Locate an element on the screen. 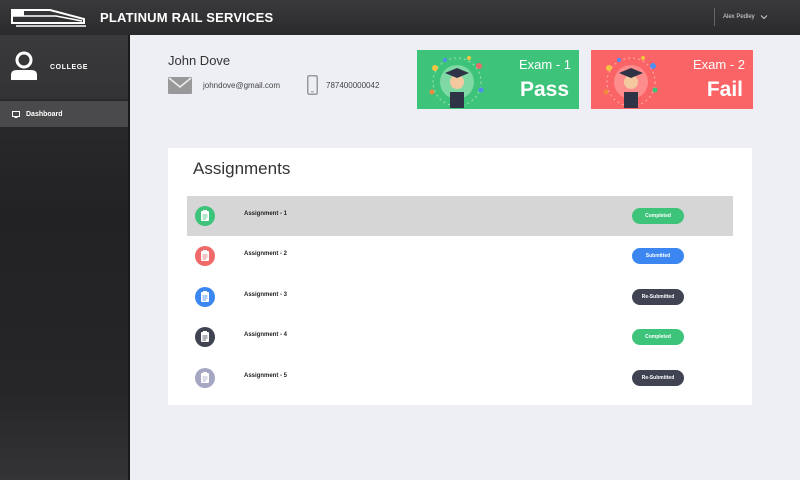  mail-icon is located at coordinates (180, 85).